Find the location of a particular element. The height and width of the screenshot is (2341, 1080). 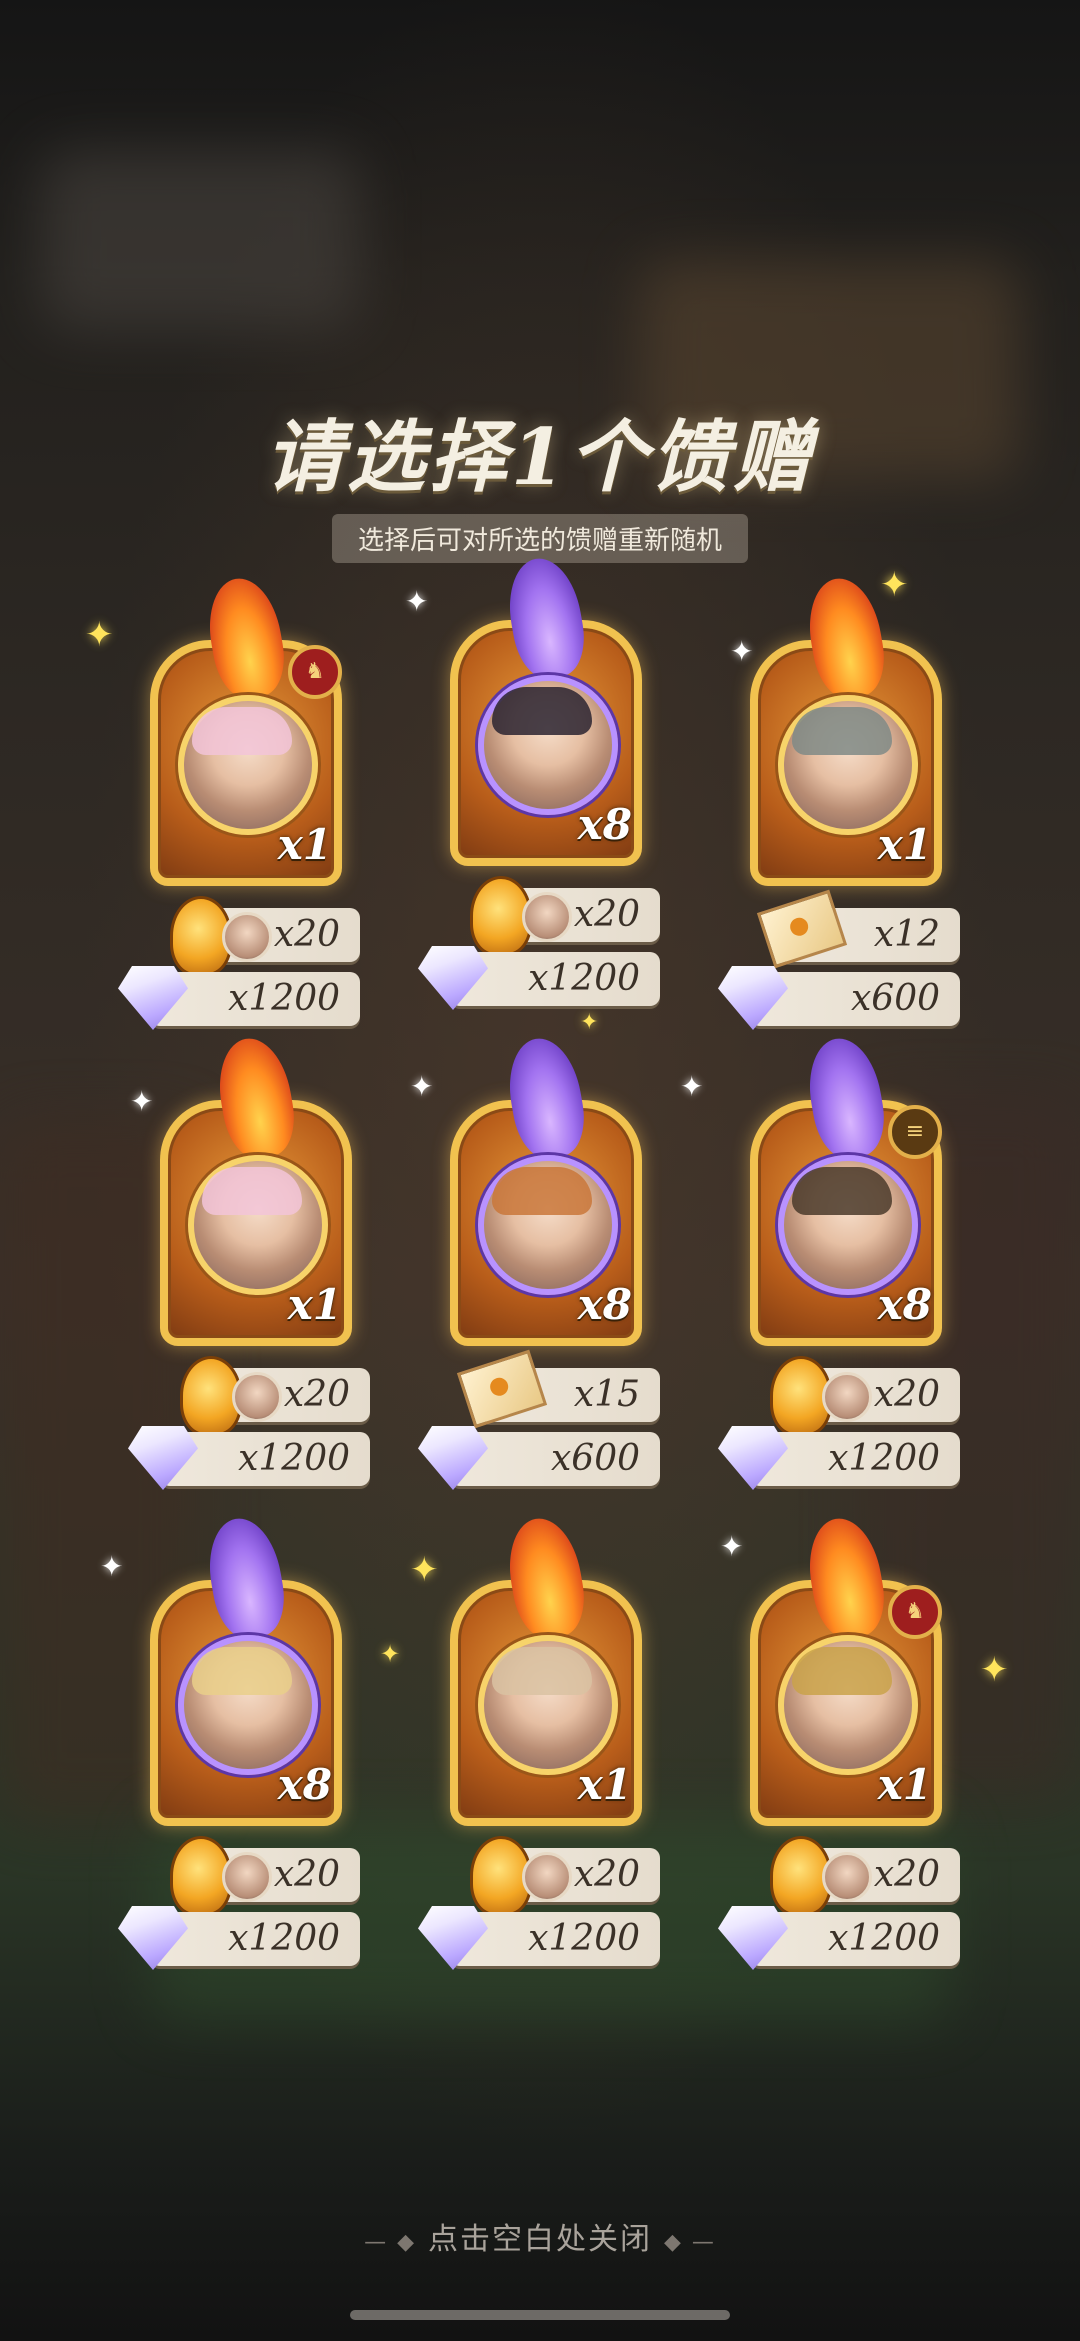

home-indicator is located at coordinates (540, 2315).